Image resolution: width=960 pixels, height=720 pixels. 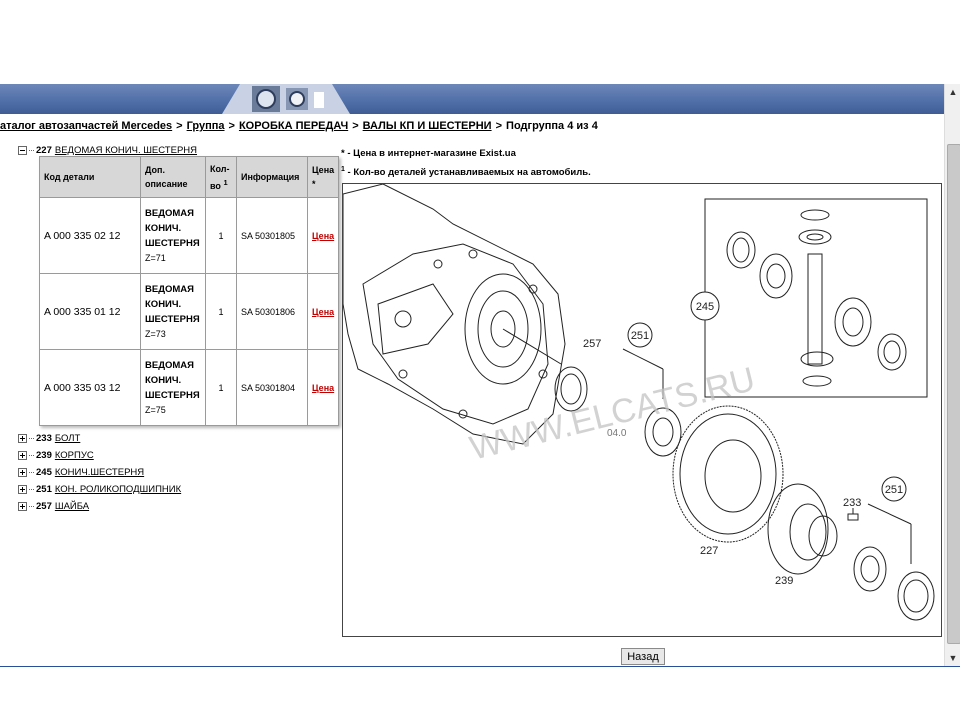 What do you see at coordinates (894, 562) in the screenshot?
I see `bearing-251b-drawing` at bounding box center [894, 562].